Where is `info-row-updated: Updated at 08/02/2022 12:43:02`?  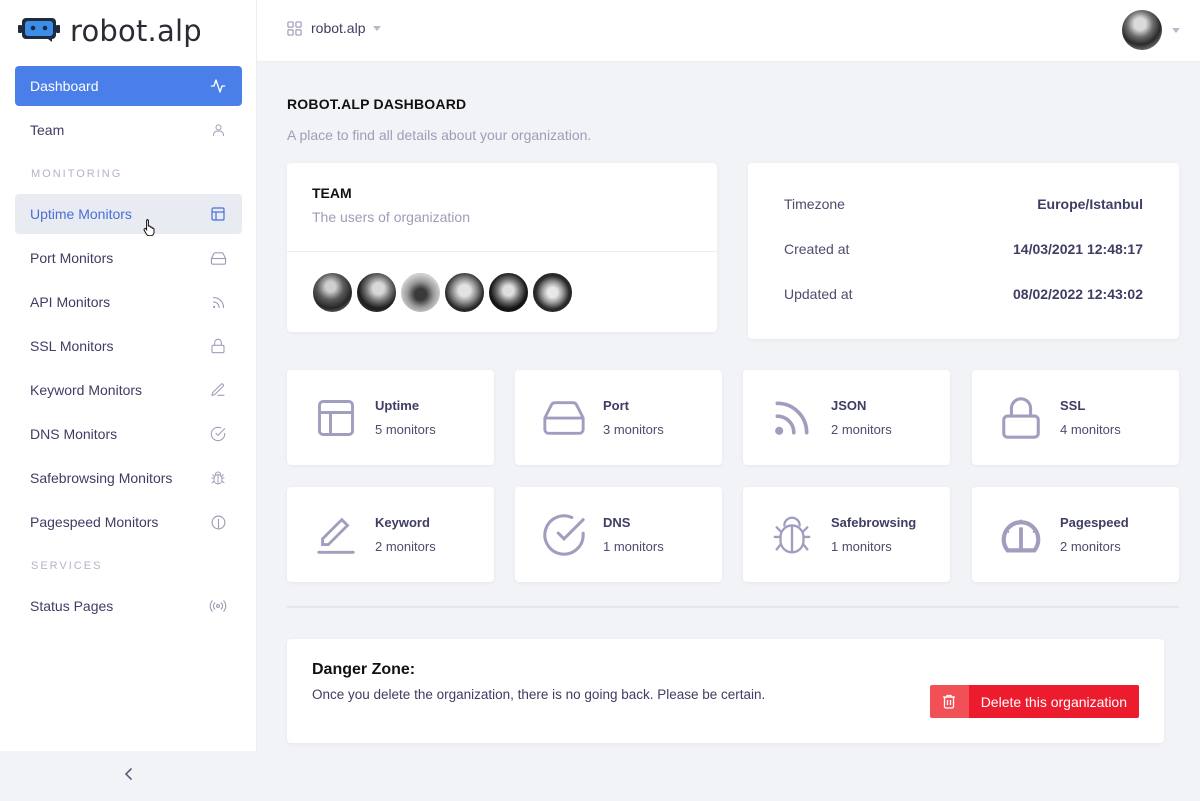 info-row-updated: Updated at 08/02/2022 12:43:02 is located at coordinates (963, 308).